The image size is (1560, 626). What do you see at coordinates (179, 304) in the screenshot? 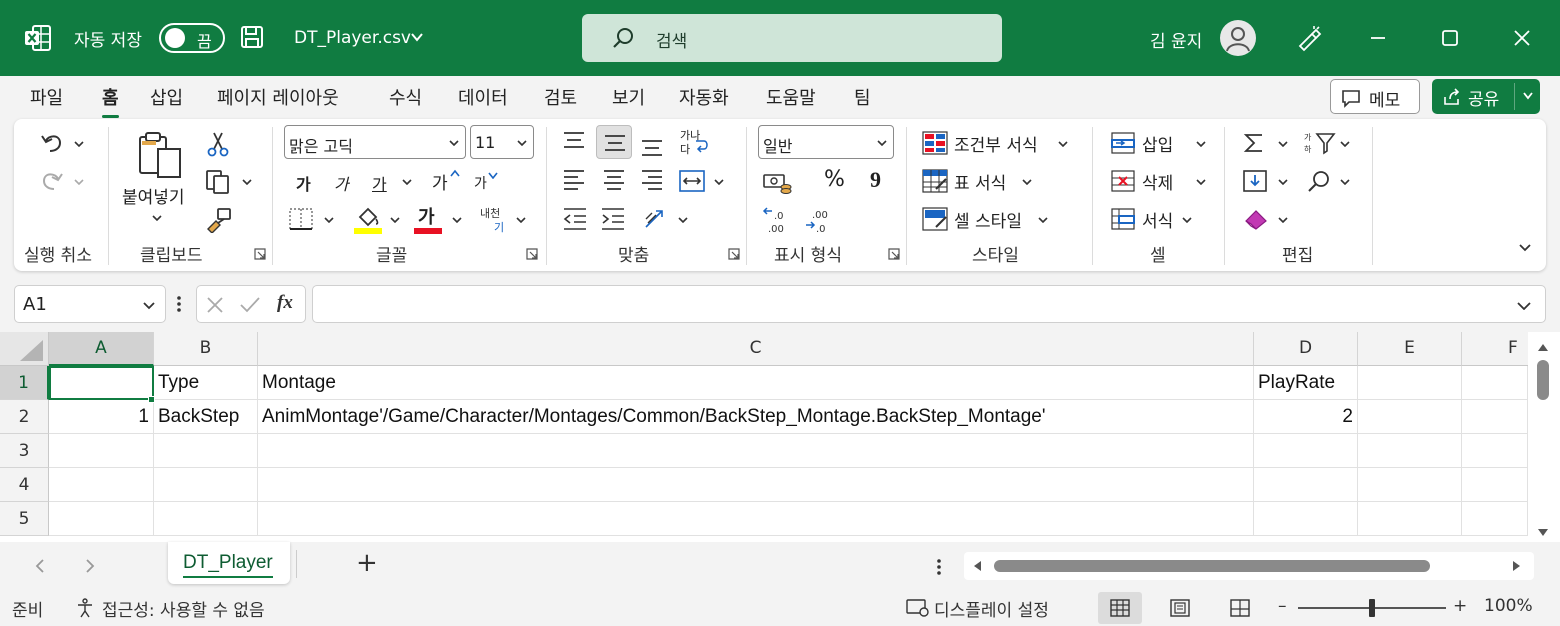
I see `more-options-icon` at bounding box center [179, 304].